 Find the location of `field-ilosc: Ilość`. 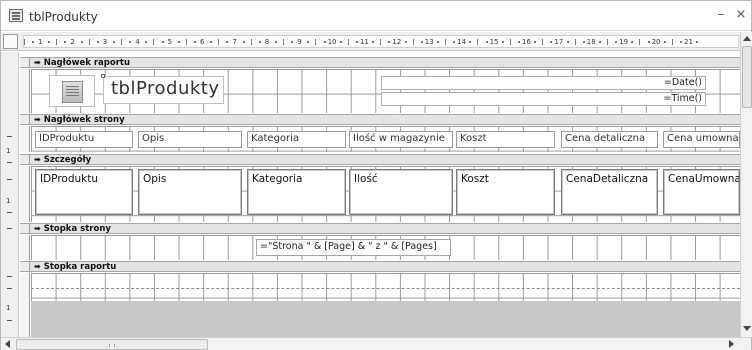

field-ilosc: Ilość is located at coordinates (401, 192).